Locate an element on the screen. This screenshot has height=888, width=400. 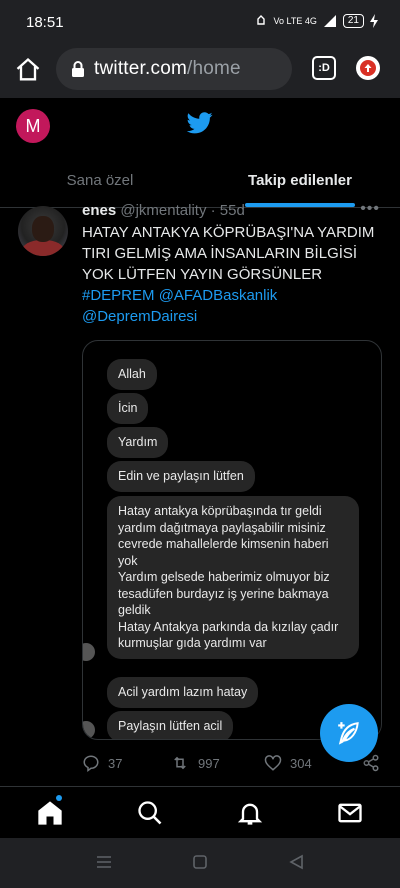
like-button: 304 is located at coordinates (288, 763).